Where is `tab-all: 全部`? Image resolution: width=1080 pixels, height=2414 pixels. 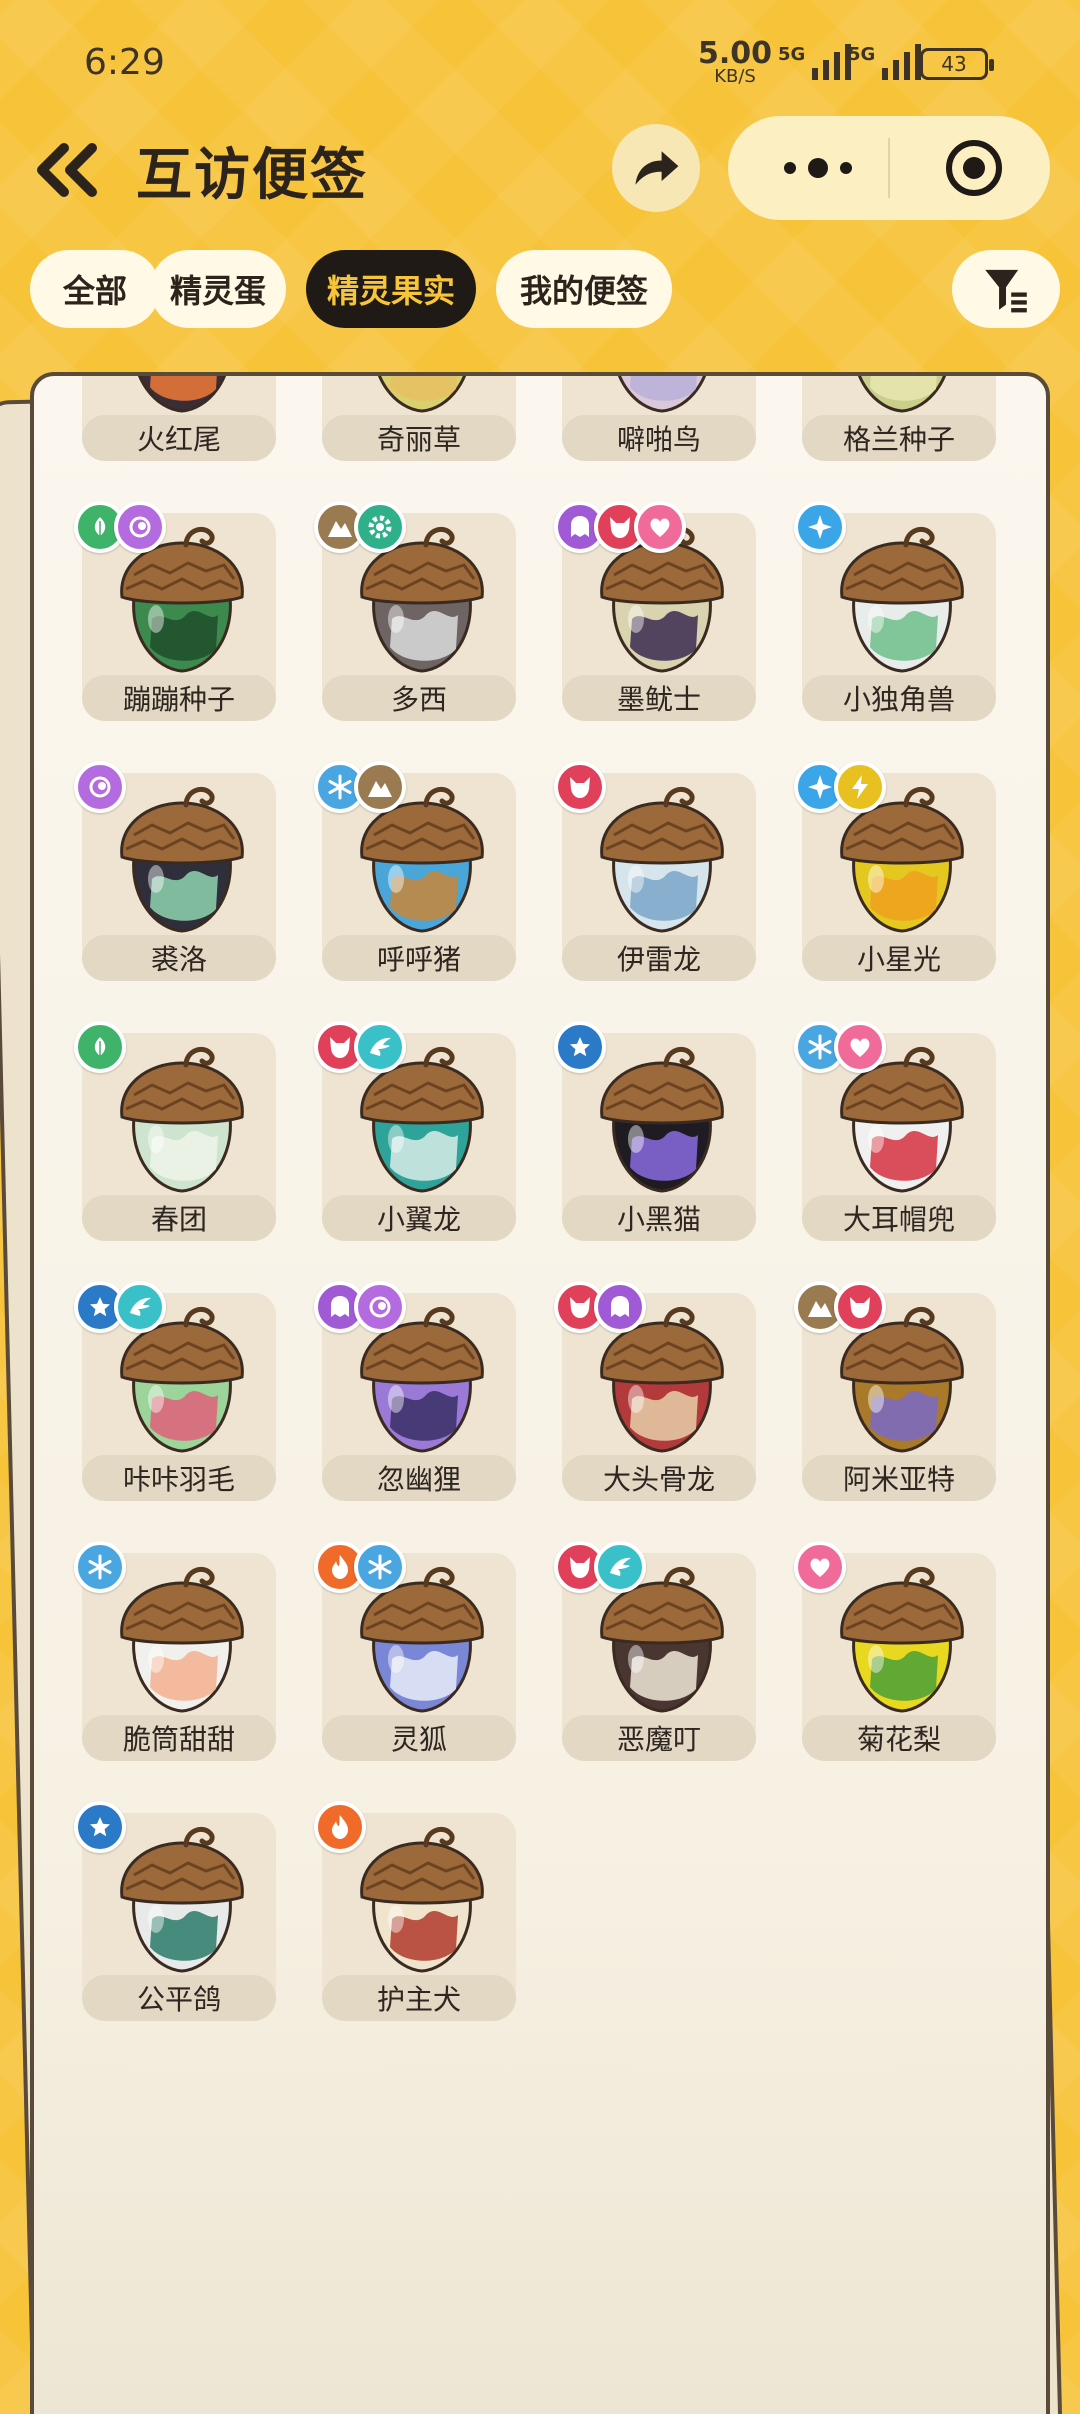
tab-all: 全部 is located at coordinates (95, 289).